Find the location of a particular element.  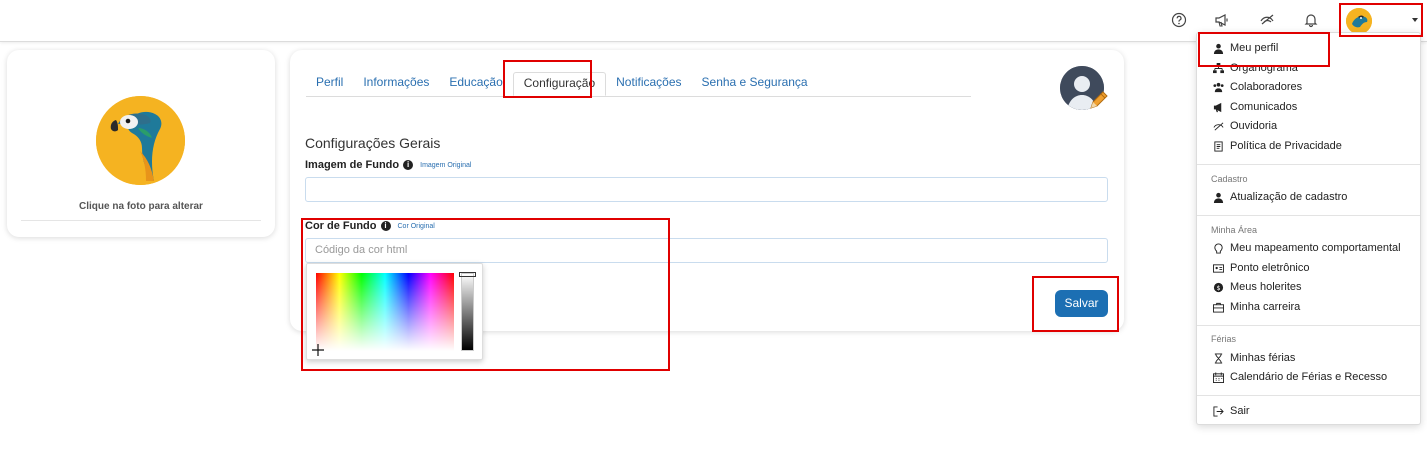

menu-item-organograma: Organograma is located at coordinates (1255, 68).